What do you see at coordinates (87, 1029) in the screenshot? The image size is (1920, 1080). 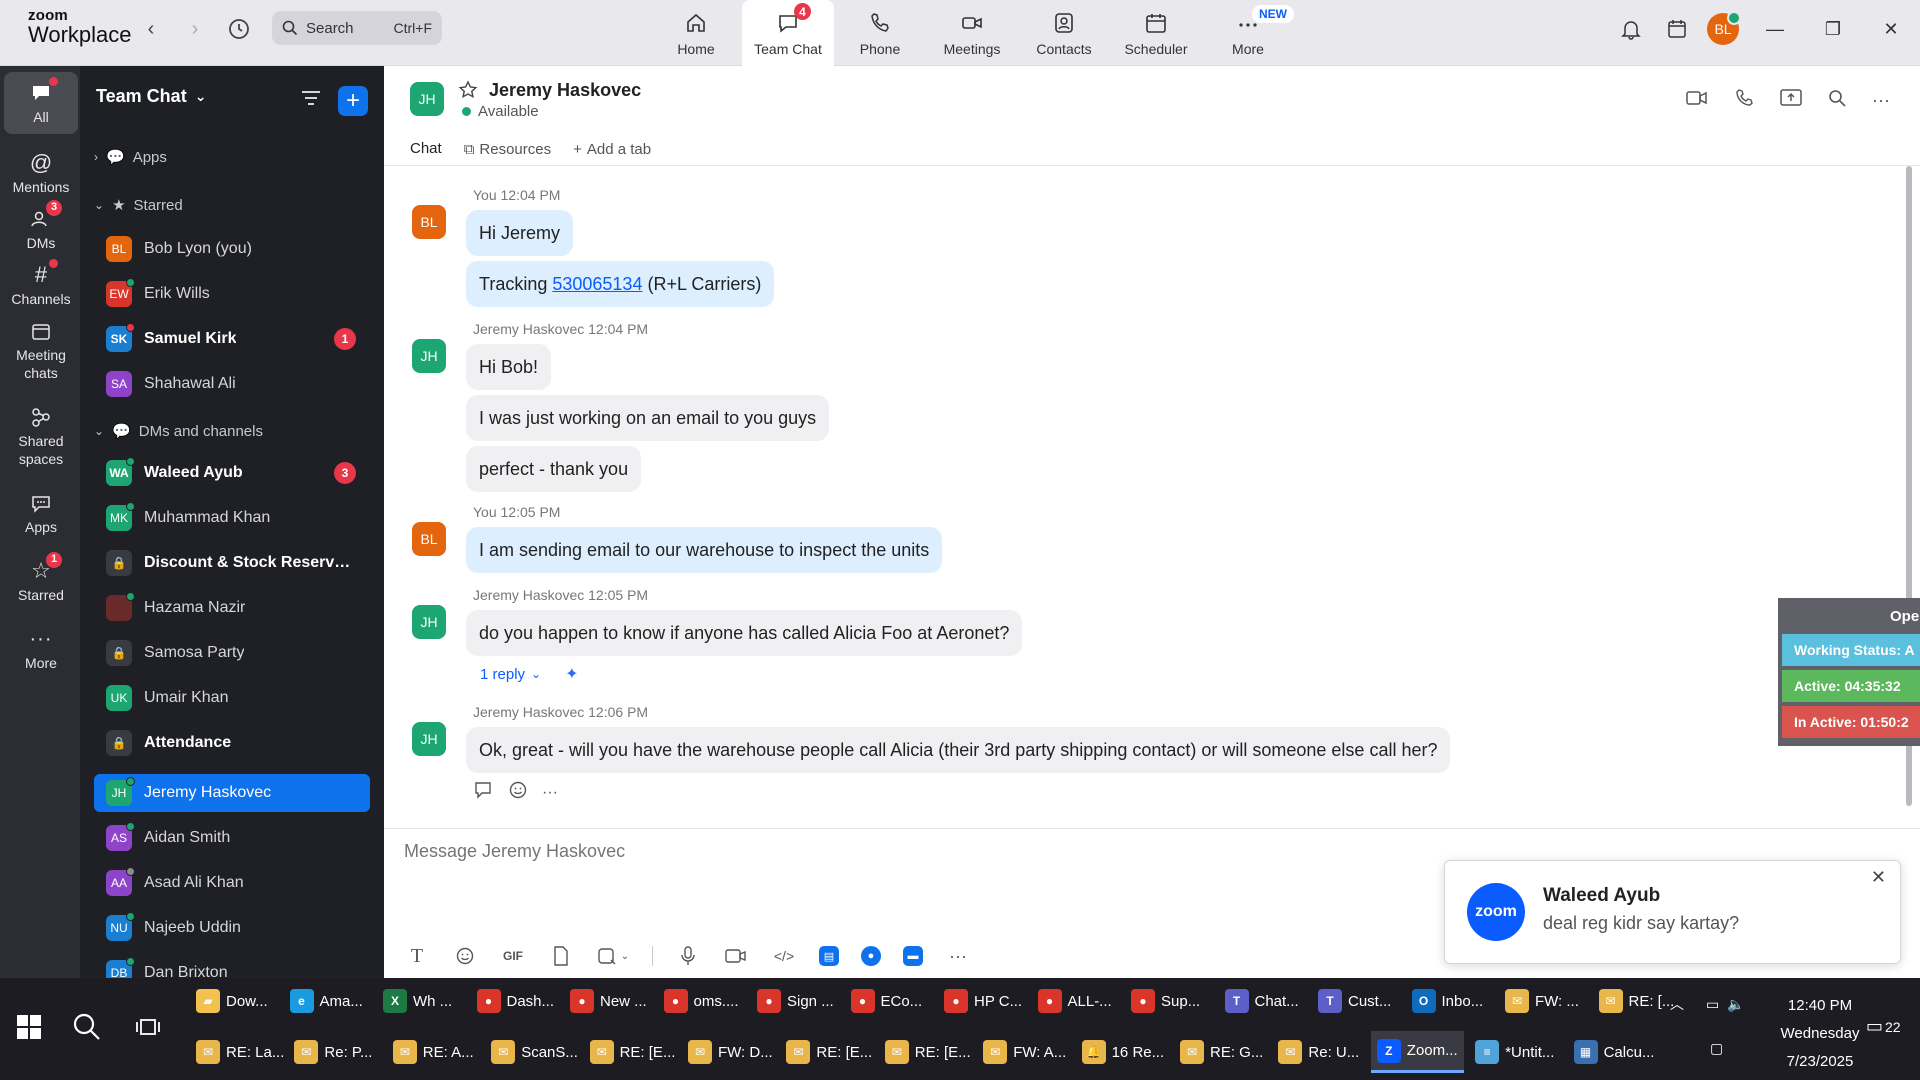 I see `taskbar-search-icon` at bounding box center [87, 1029].